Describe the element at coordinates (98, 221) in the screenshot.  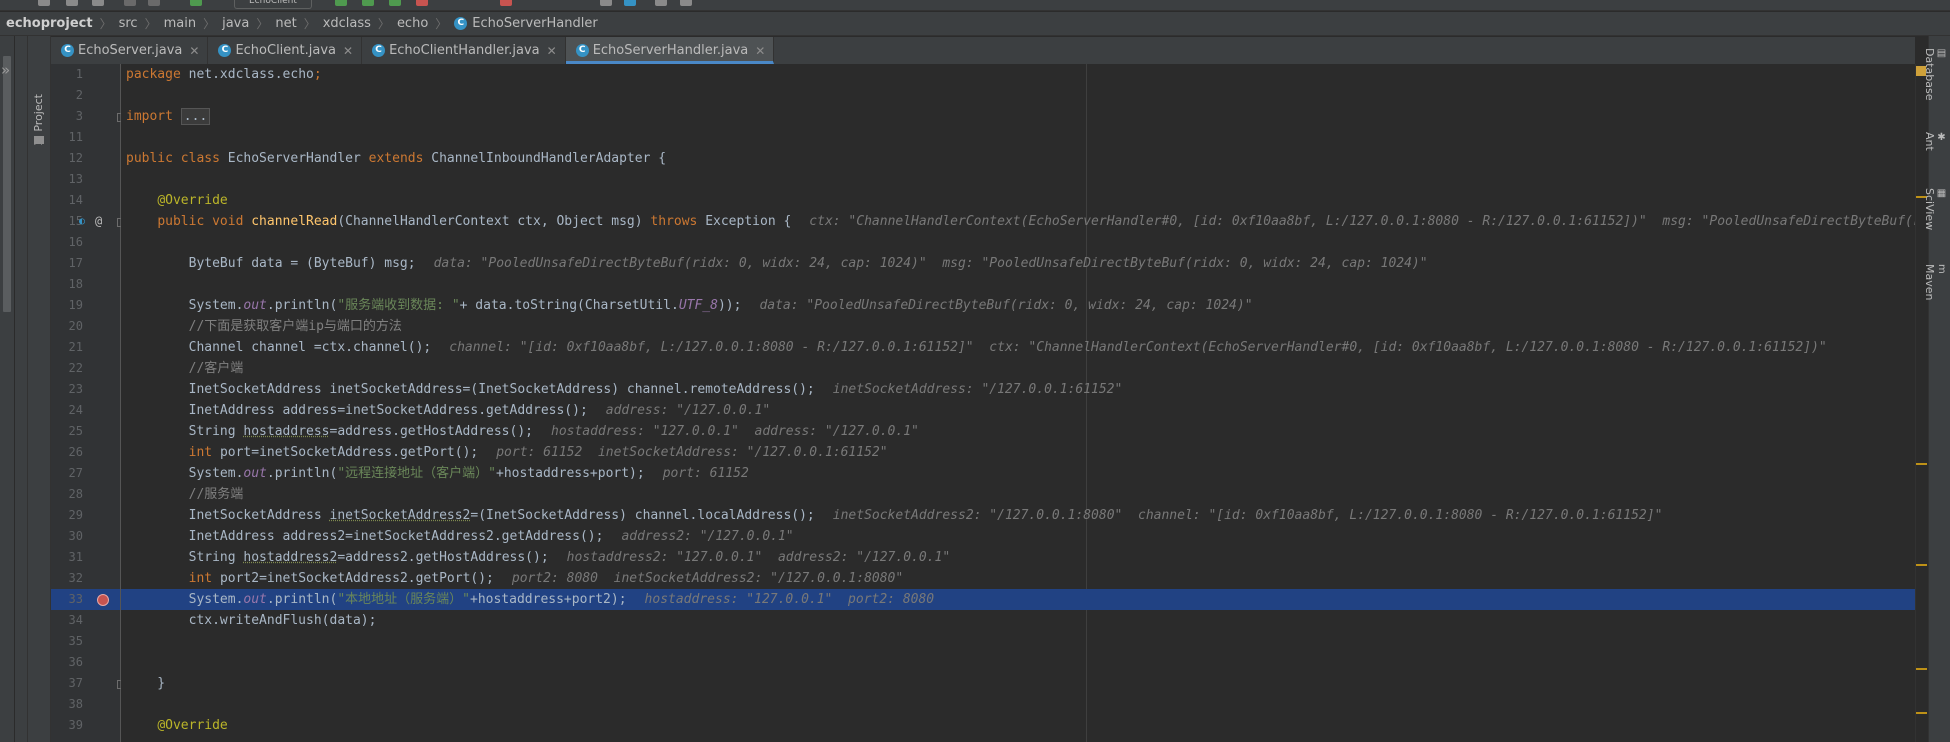
I see `annotation-icon: @` at that location.